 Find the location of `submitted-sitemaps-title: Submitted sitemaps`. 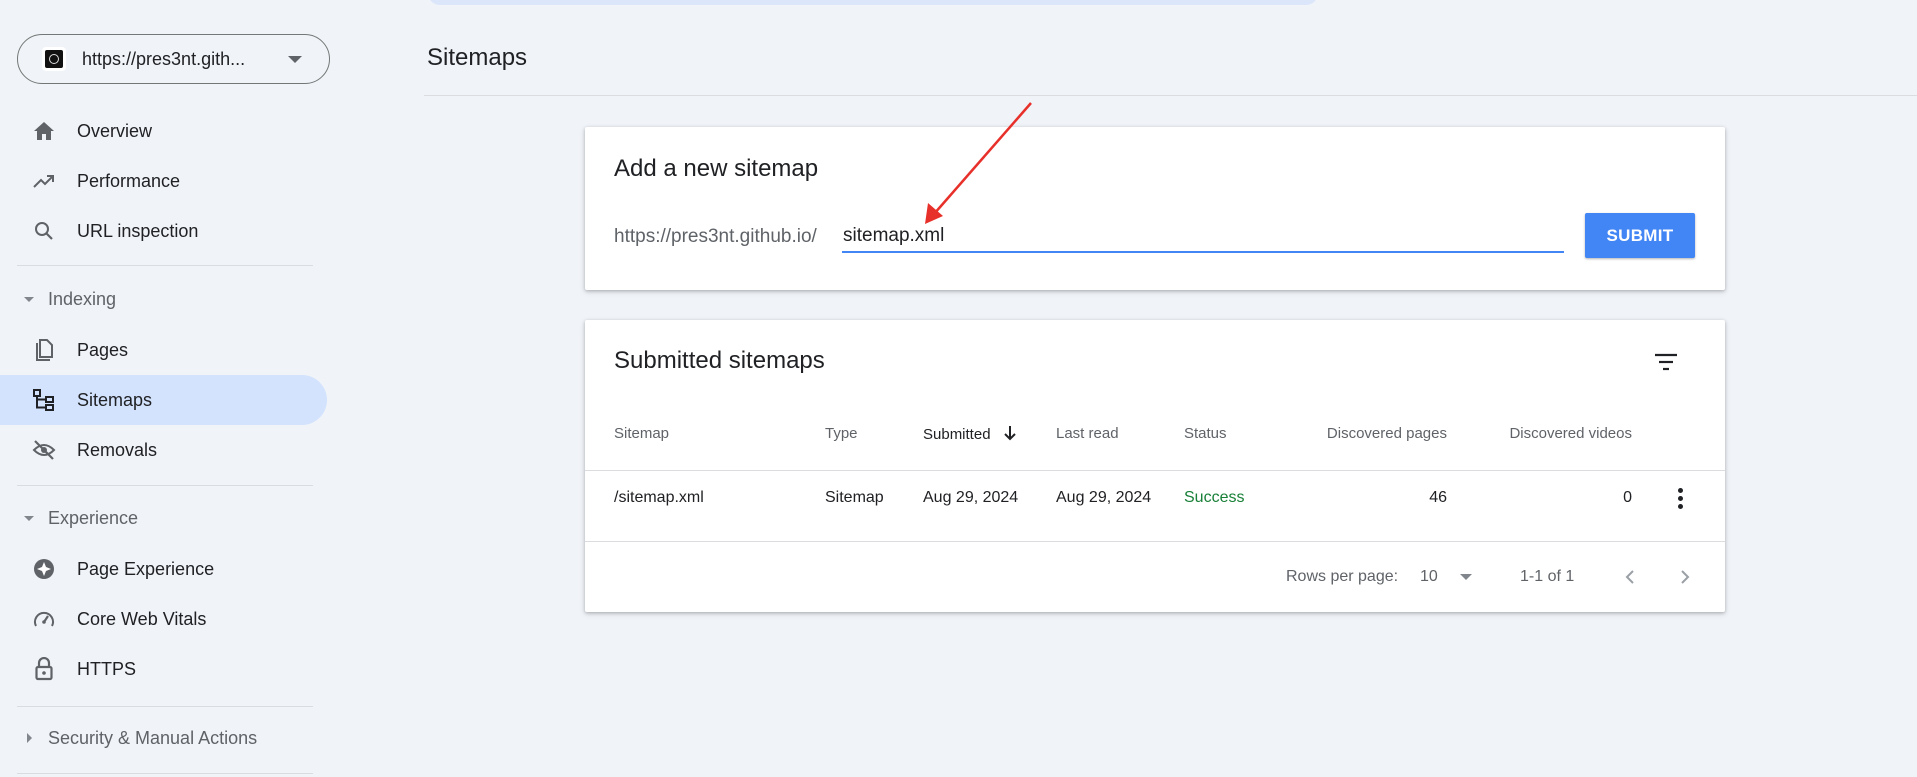

submitted-sitemaps-title: Submitted sitemaps is located at coordinates (719, 360).